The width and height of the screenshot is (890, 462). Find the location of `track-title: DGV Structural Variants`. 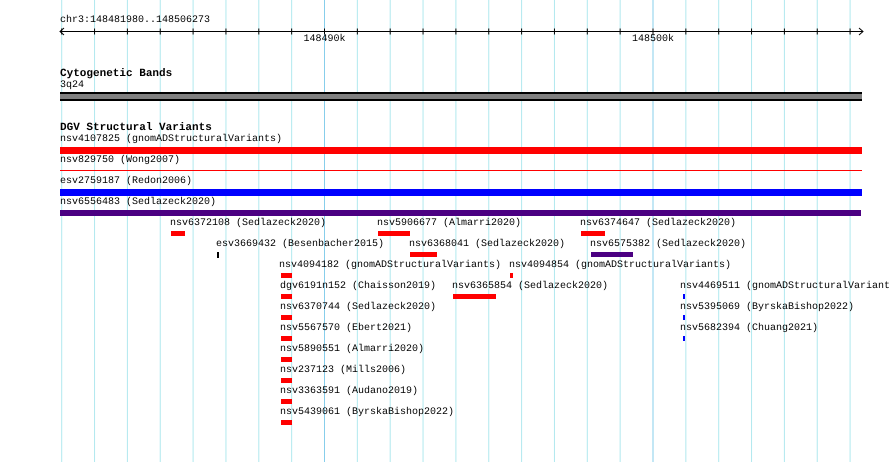

track-title: DGV Structural Variants is located at coordinates (136, 128).